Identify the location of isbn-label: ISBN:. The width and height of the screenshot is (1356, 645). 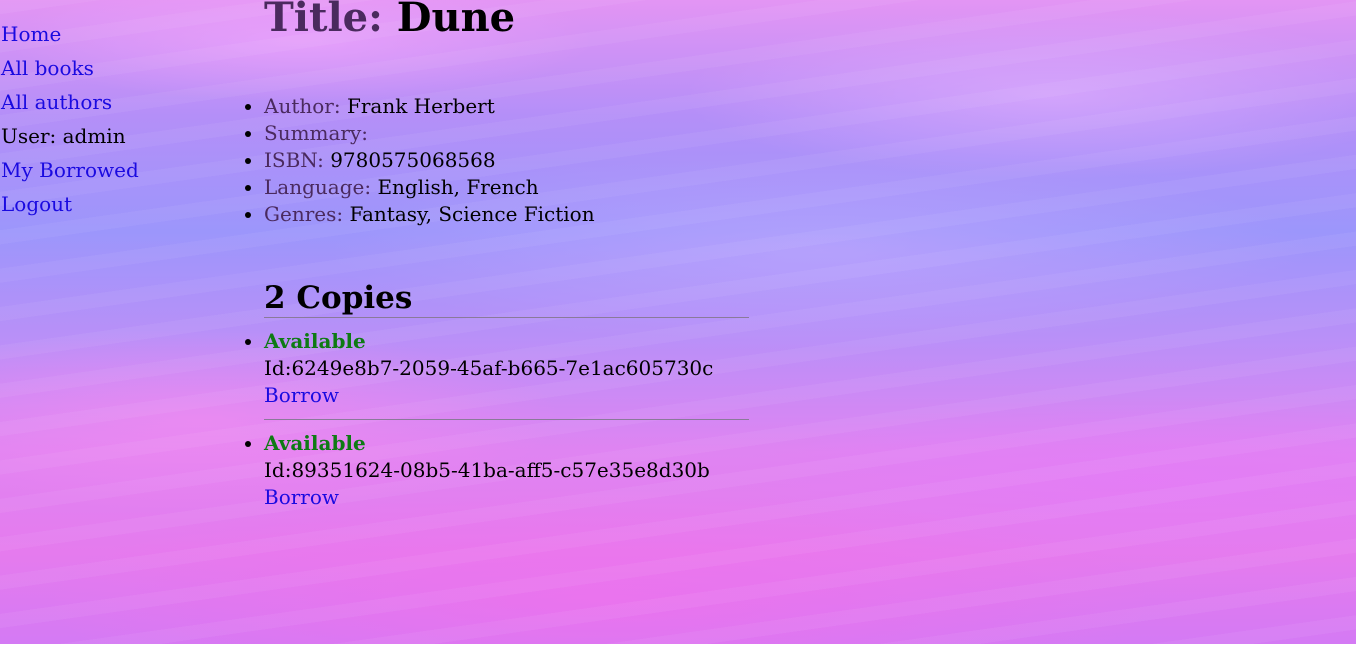
(294, 160).